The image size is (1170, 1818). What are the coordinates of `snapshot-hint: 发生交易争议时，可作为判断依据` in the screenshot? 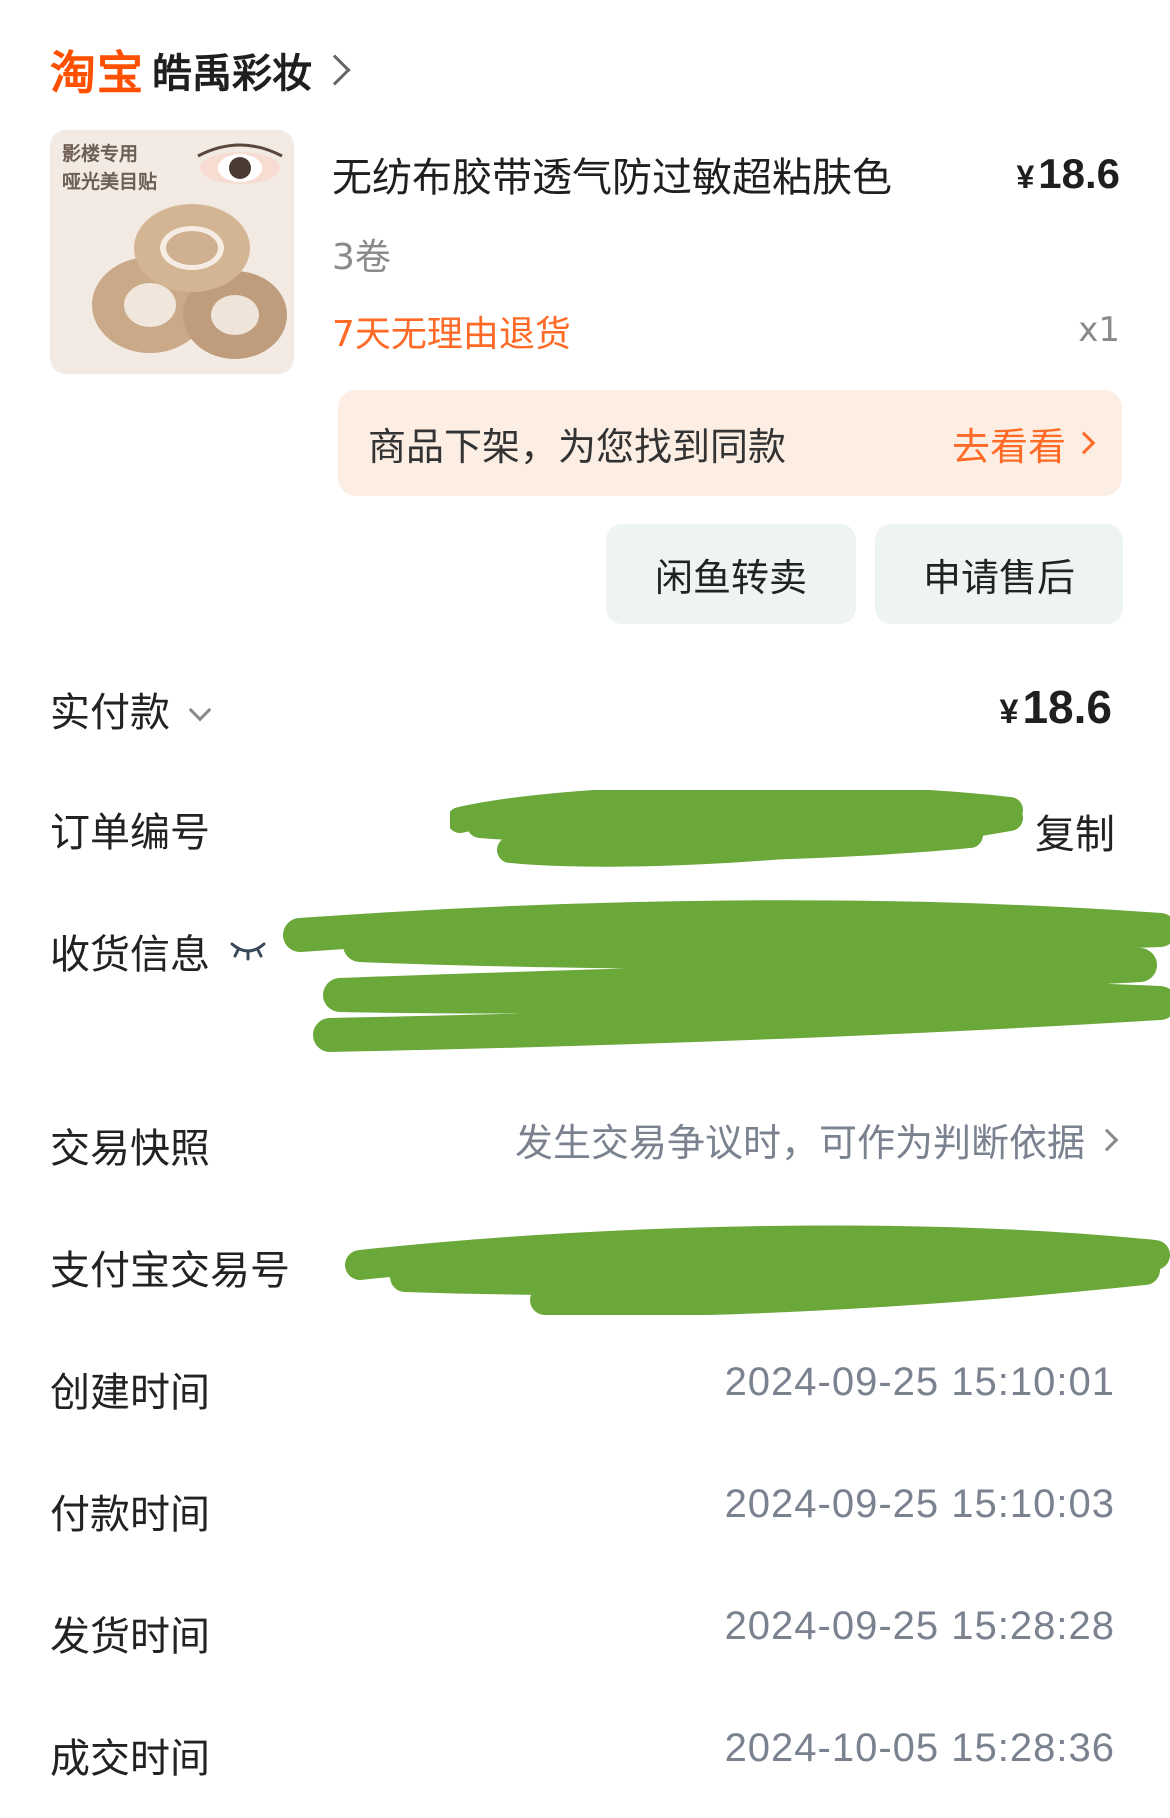 It's located at (799, 1143).